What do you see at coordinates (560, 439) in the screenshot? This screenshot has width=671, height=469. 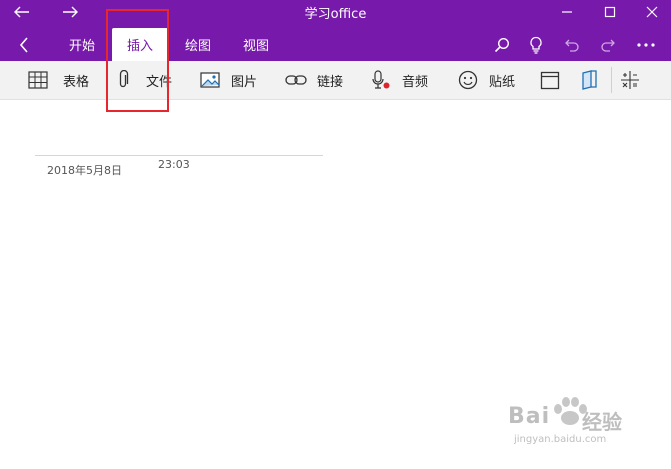 I see `watermark-url: jingyan.baidu.com` at bounding box center [560, 439].